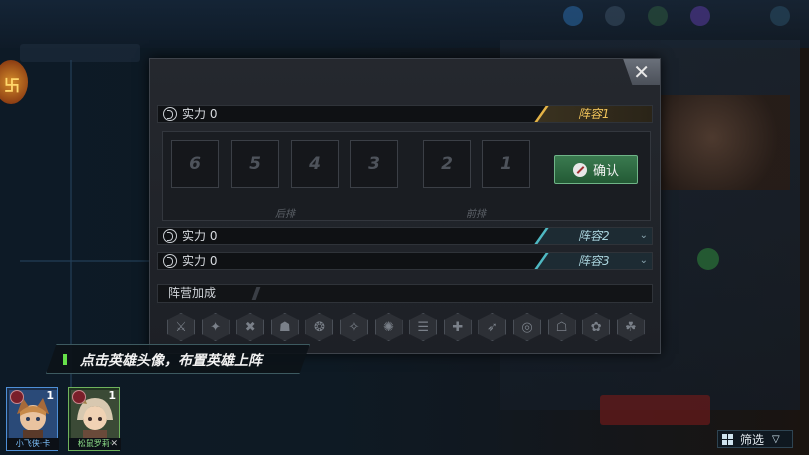 The width and height of the screenshot is (809, 455). Describe the element at coordinates (752, 439) in the screenshot. I see `filter-label: 筛选` at that location.